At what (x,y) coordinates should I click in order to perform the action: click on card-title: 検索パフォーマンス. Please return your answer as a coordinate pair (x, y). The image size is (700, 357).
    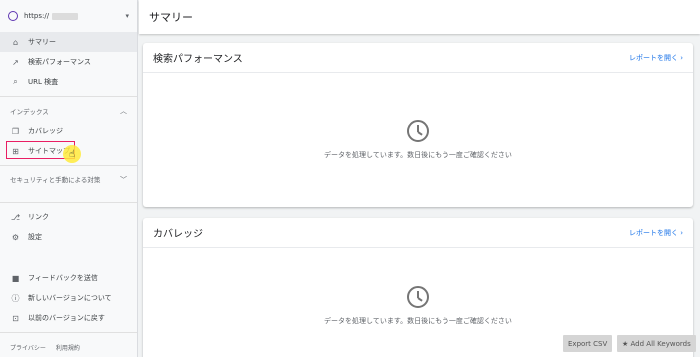
    Looking at the image, I should click on (198, 59).